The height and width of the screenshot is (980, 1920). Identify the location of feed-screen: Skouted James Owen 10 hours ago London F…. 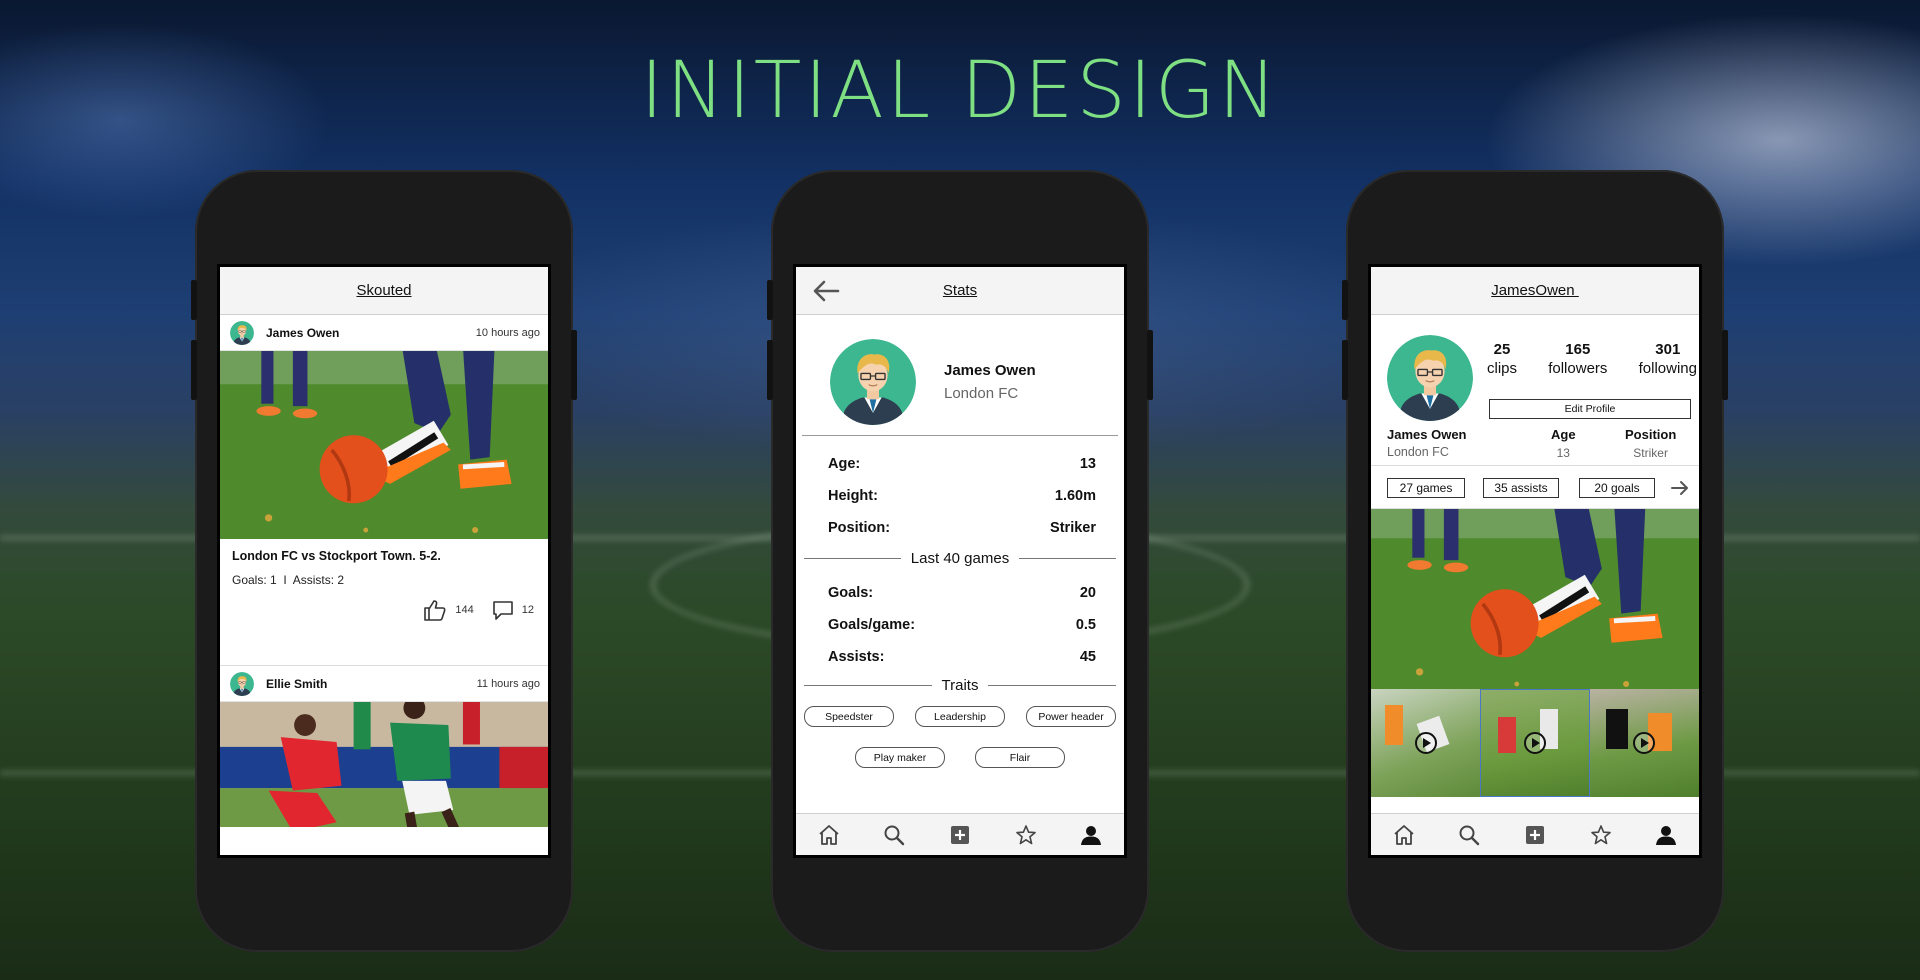
(384, 561).